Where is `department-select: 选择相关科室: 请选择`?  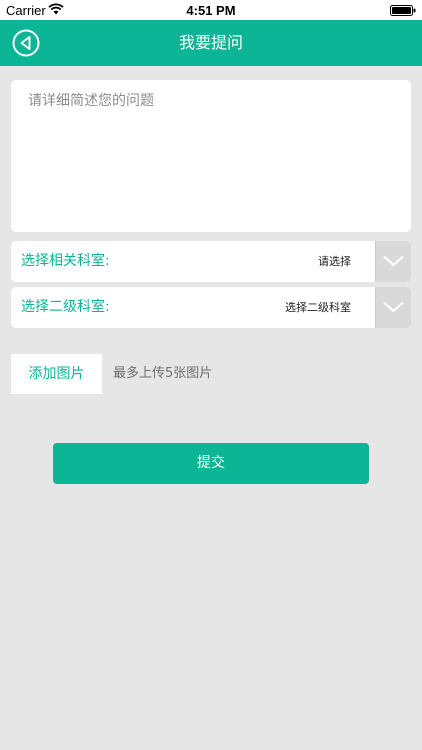
department-select: 选择相关科室: 请选择 is located at coordinates (211, 261).